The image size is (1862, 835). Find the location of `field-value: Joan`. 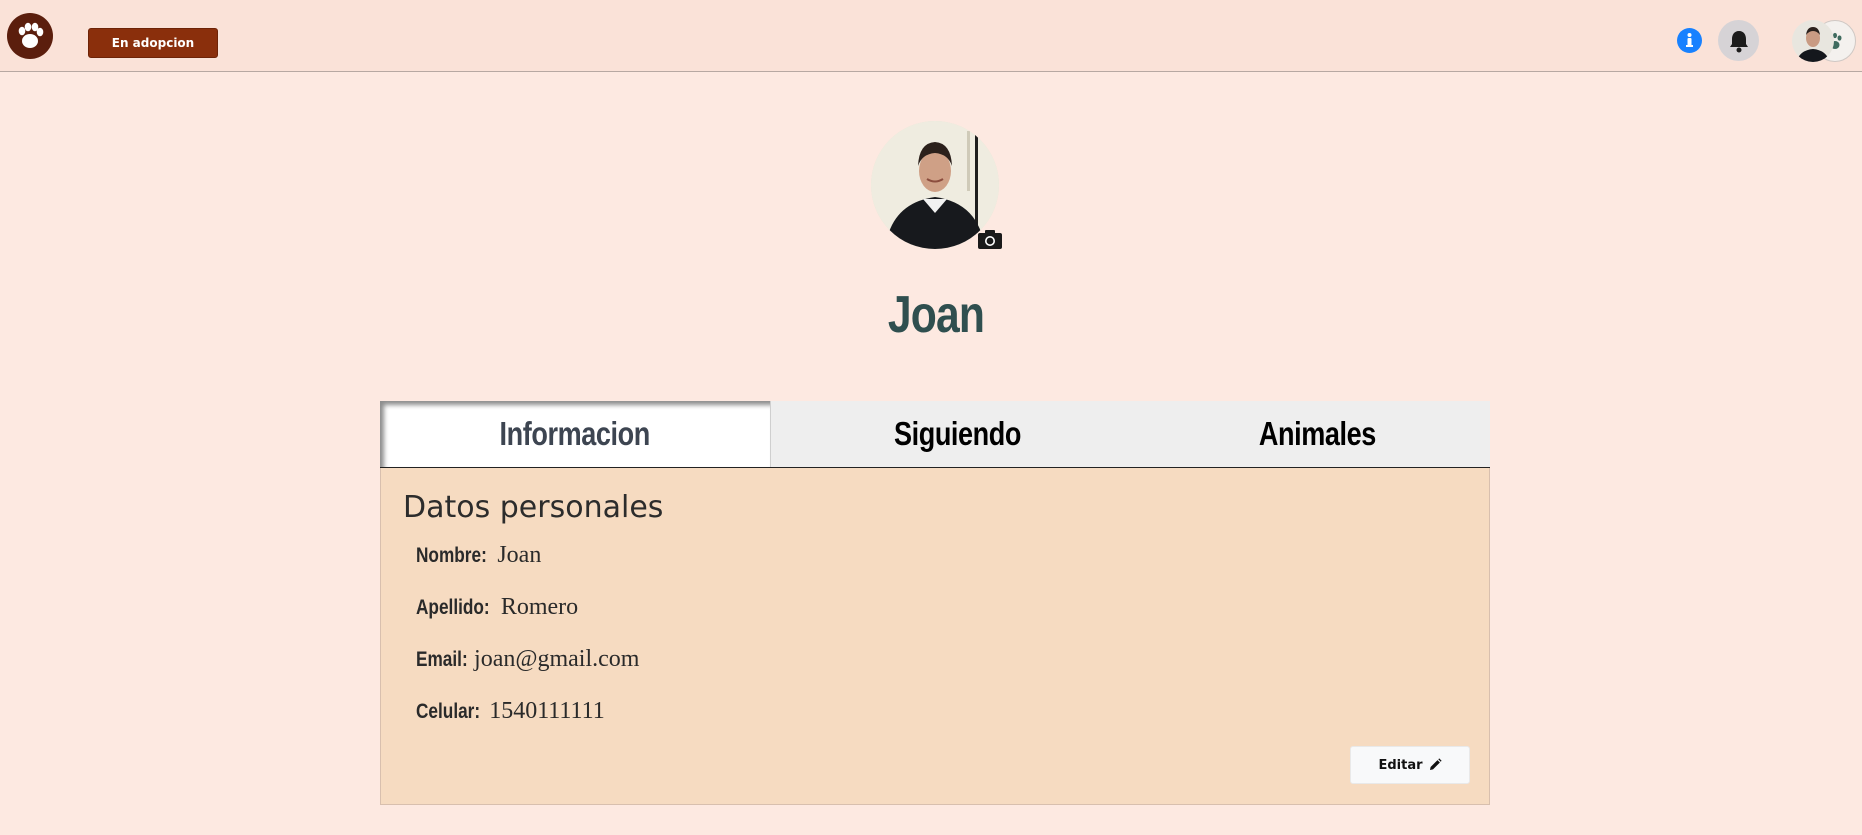

field-value: Joan is located at coordinates (519, 555).